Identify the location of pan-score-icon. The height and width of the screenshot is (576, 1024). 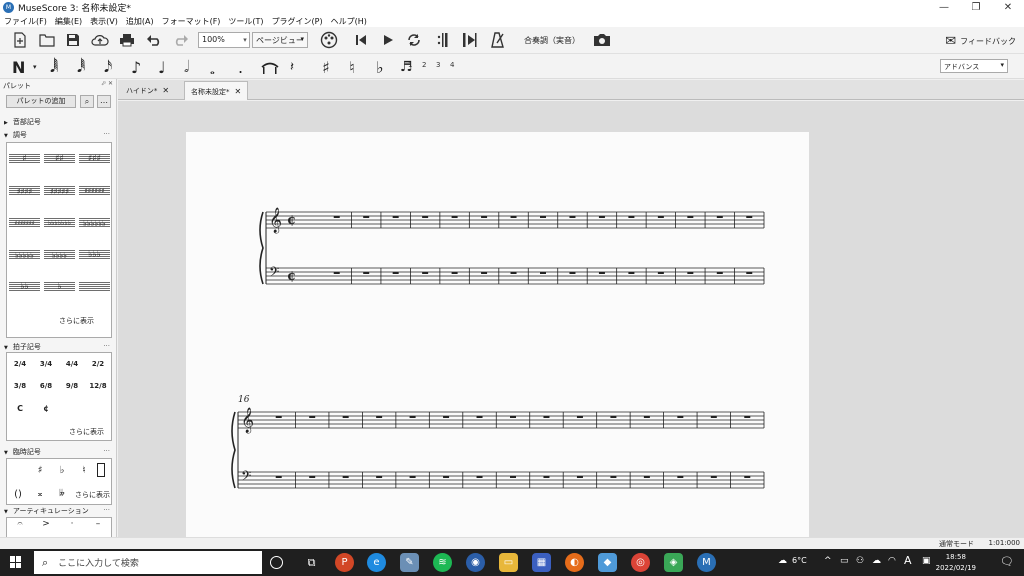
(470, 40).